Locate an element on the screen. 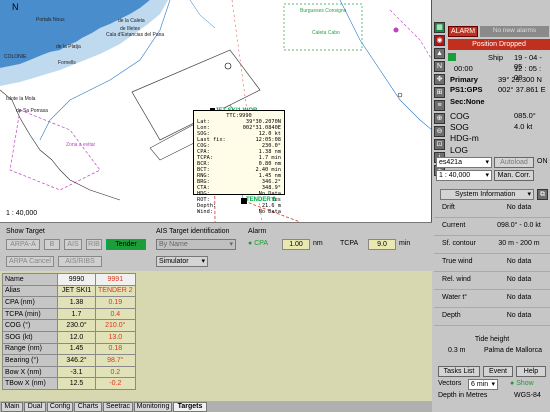 This screenshot has width=550, height=412. target2-value: 0.4 is located at coordinates (115, 314).